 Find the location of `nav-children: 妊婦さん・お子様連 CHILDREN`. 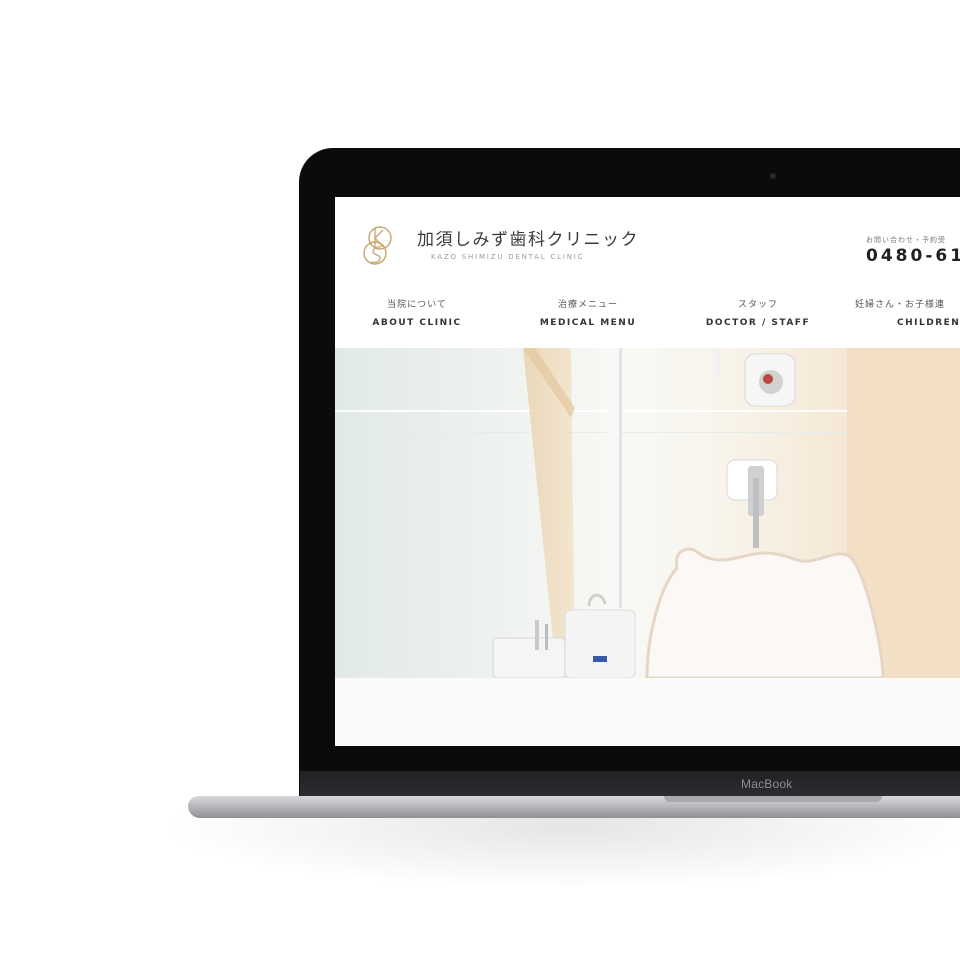

nav-children: 妊婦さん・お子様連 CHILDREN is located at coordinates (907, 312).